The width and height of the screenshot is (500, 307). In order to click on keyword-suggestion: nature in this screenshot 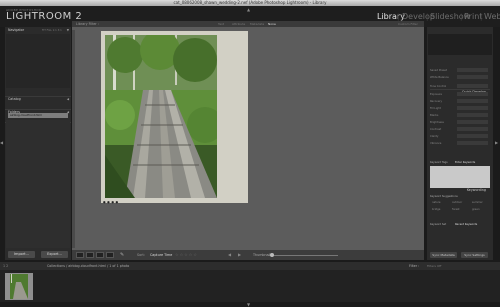, I will do `click(436, 202)`.